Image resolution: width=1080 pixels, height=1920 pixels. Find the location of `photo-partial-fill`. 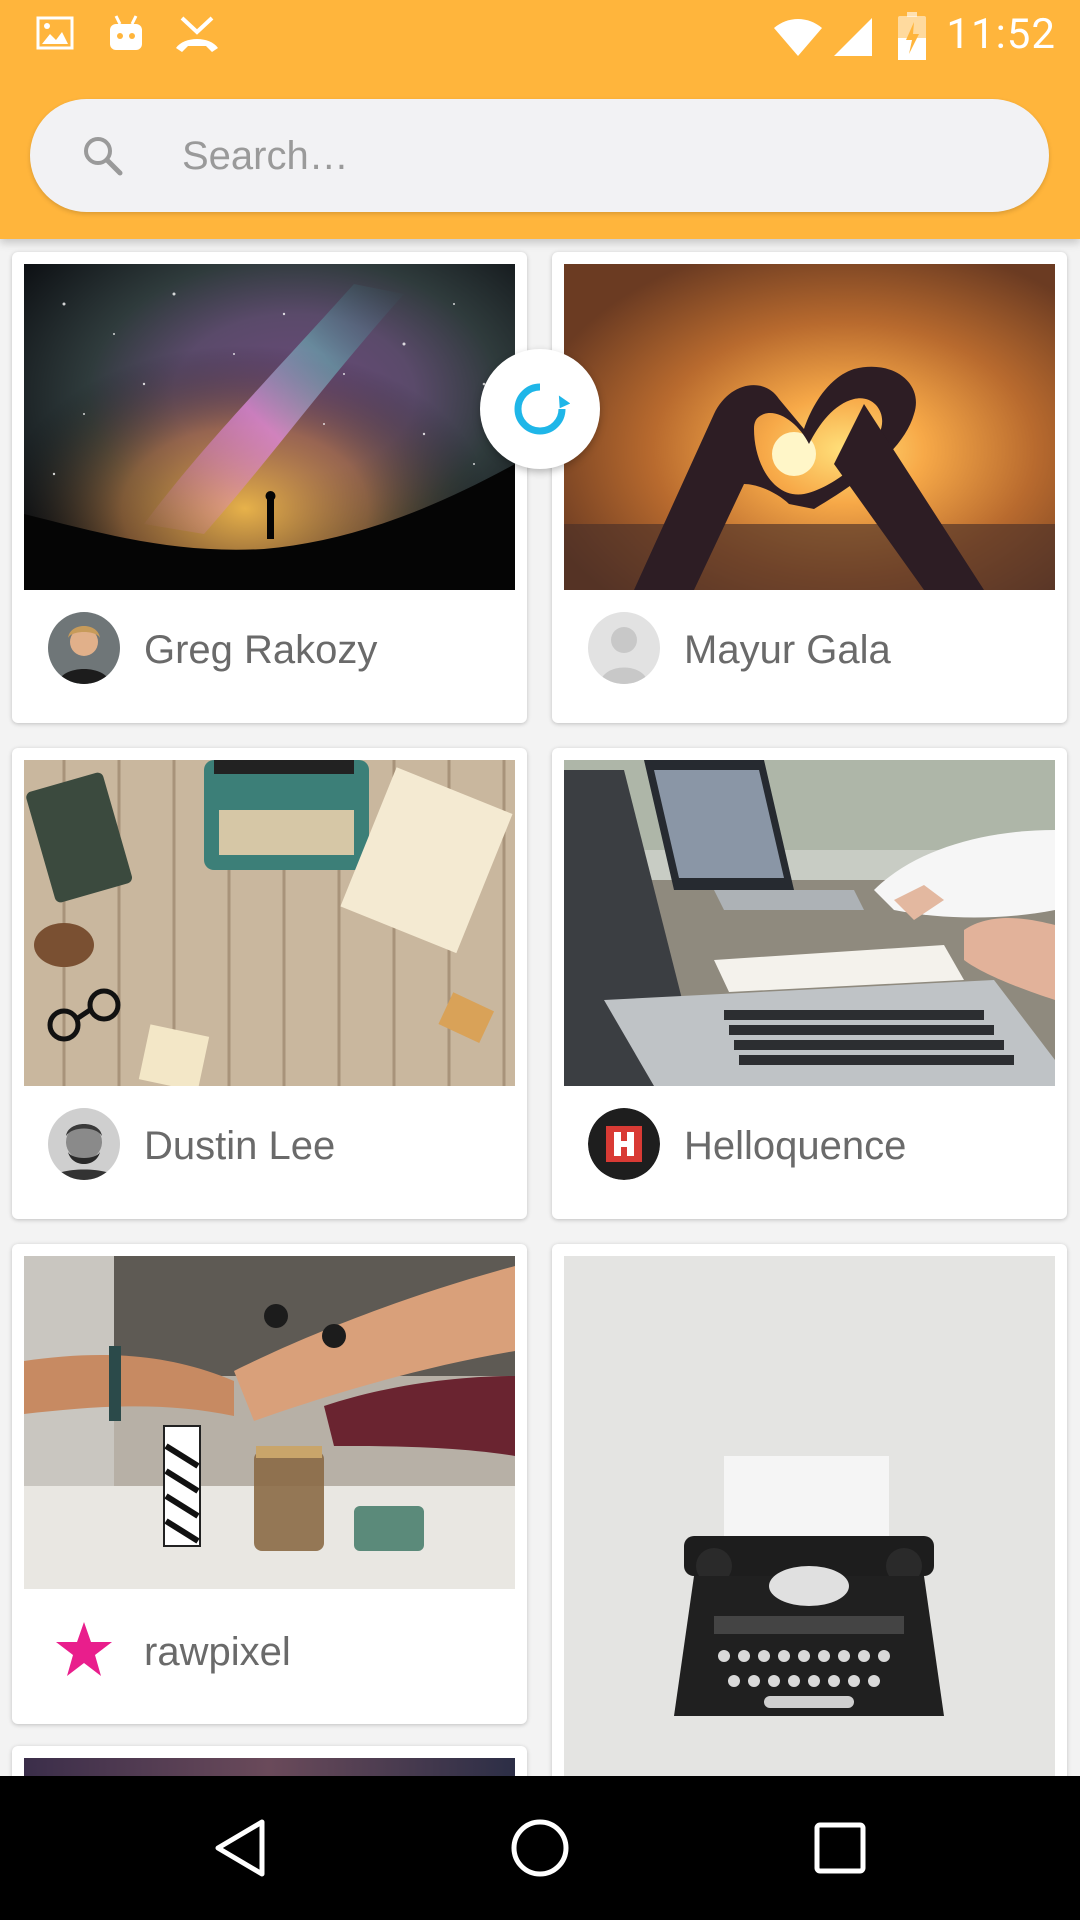

photo-partial-fill is located at coordinates (269, 1767).